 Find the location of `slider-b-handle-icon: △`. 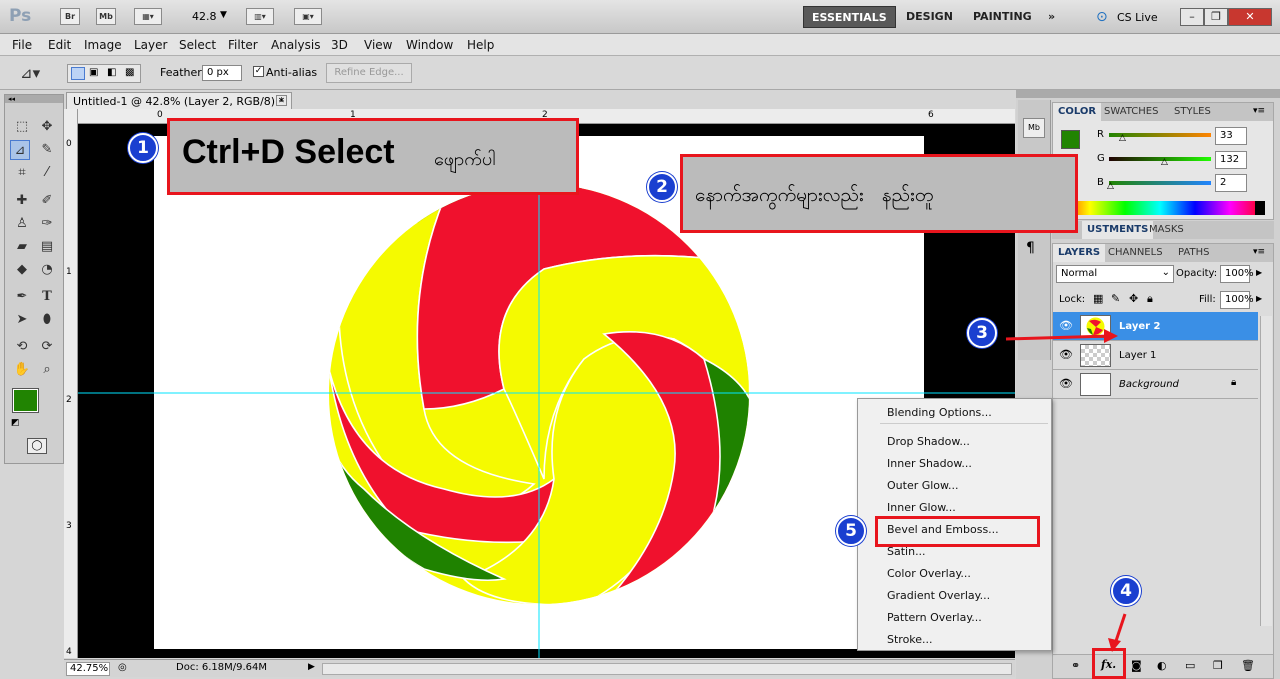

slider-b-handle-icon: △ is located at coordinates (1110, 186).